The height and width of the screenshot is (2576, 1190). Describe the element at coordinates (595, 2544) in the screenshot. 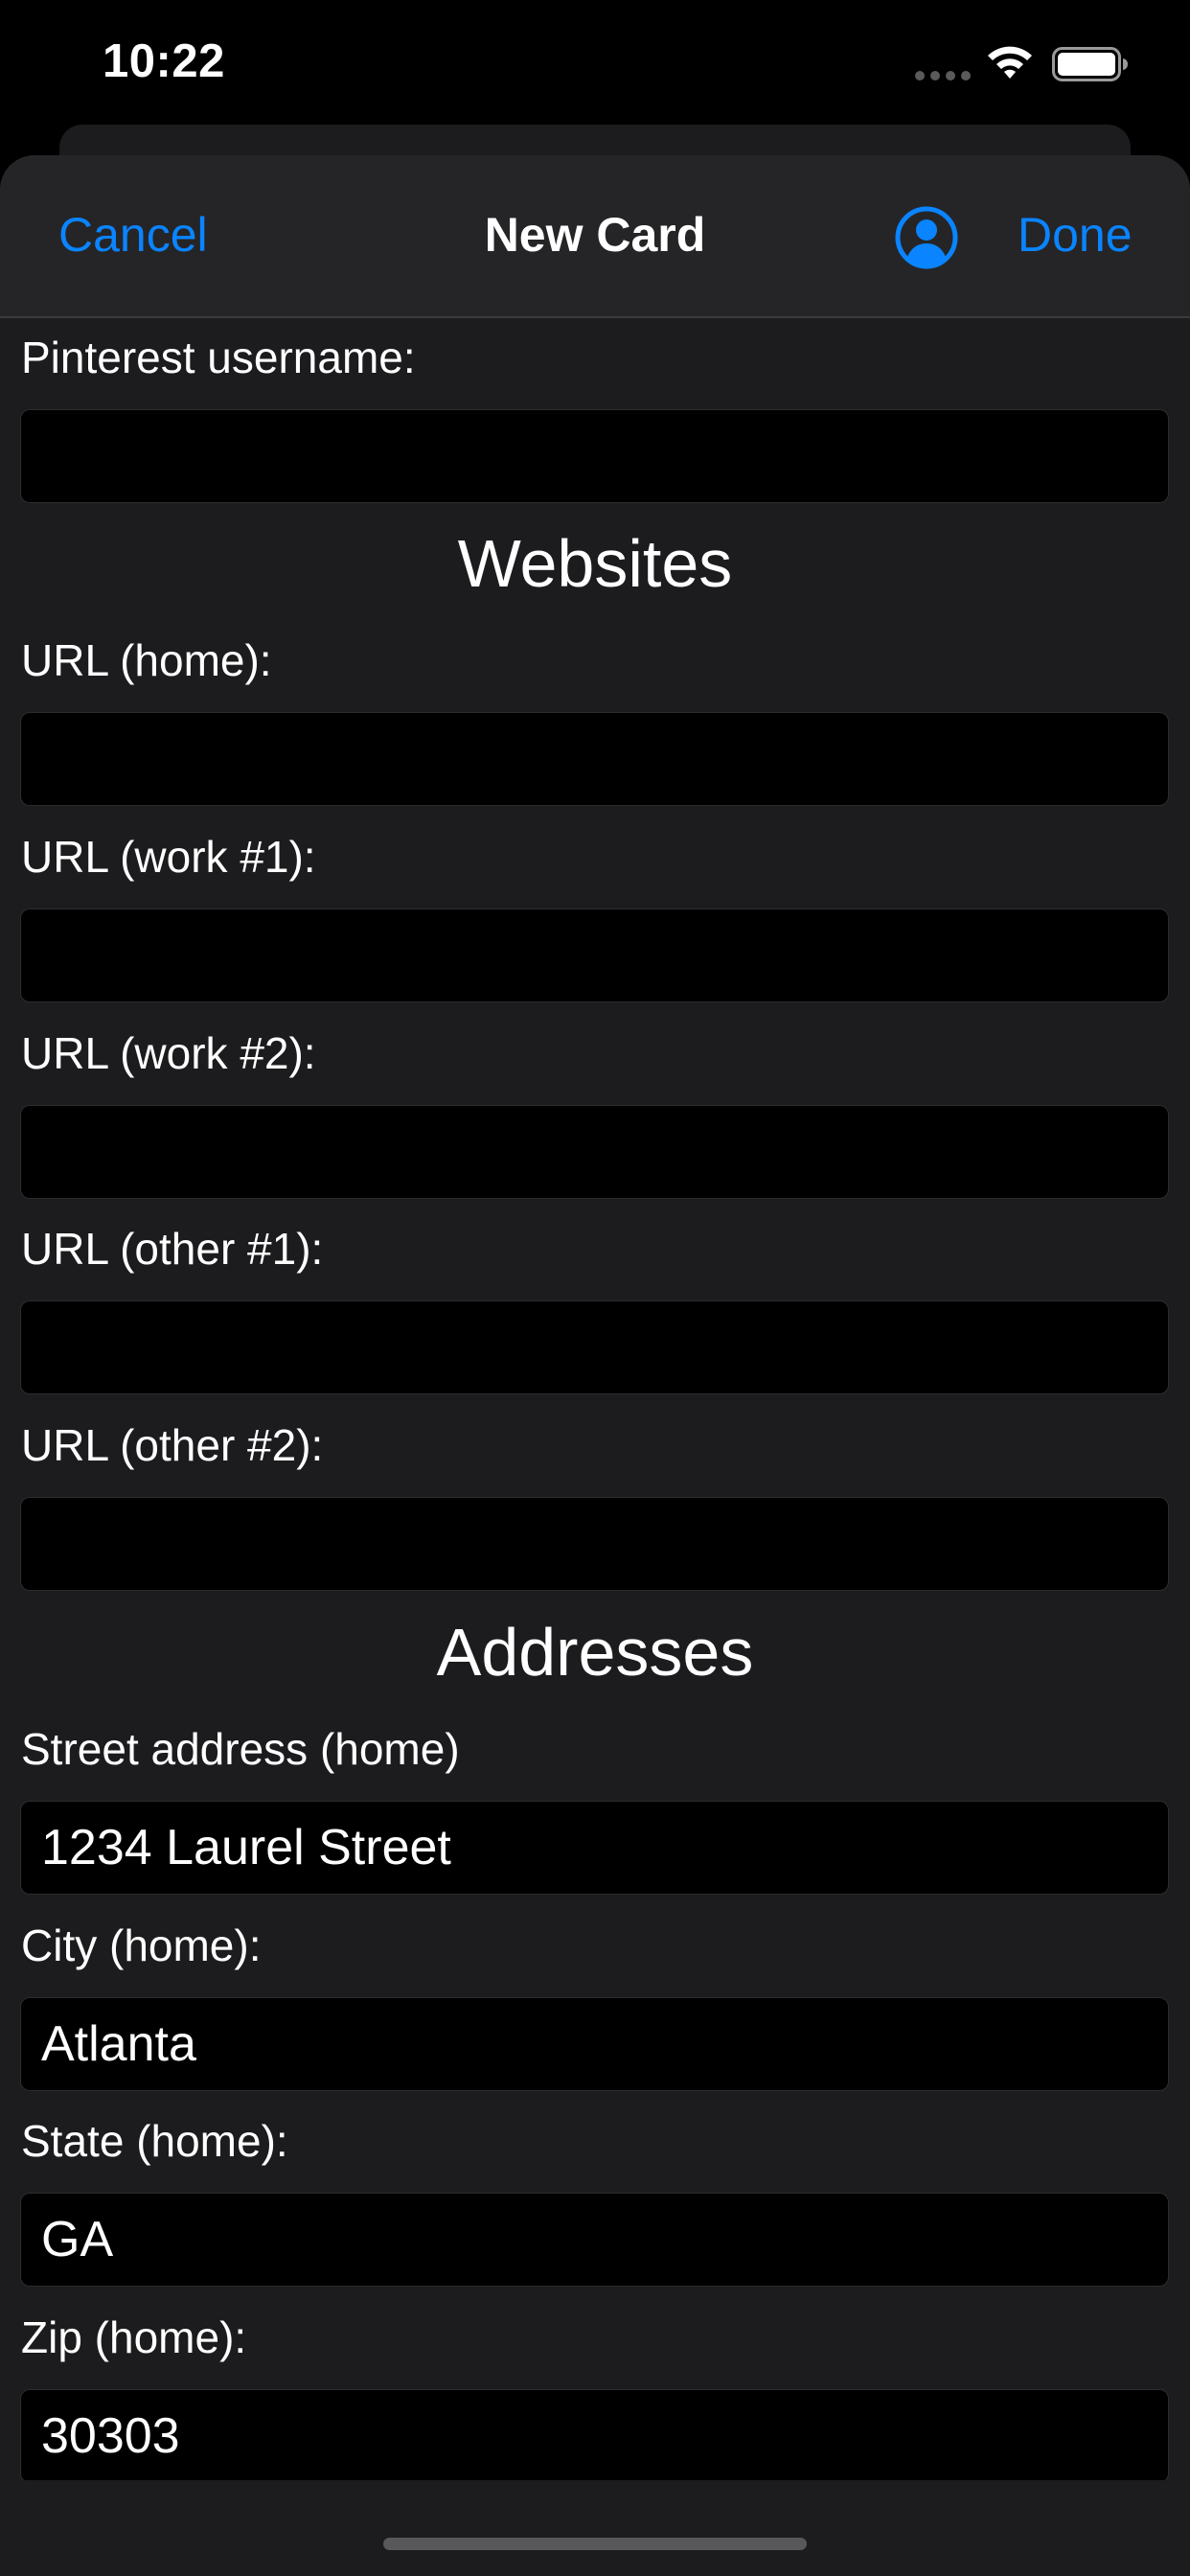

I see `home-indicator` at that location.